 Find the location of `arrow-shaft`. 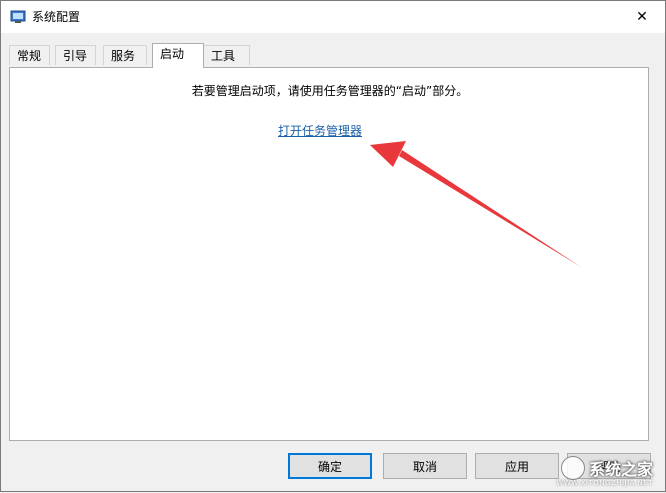

arrow-shaft is located at coordinates (490, 208).